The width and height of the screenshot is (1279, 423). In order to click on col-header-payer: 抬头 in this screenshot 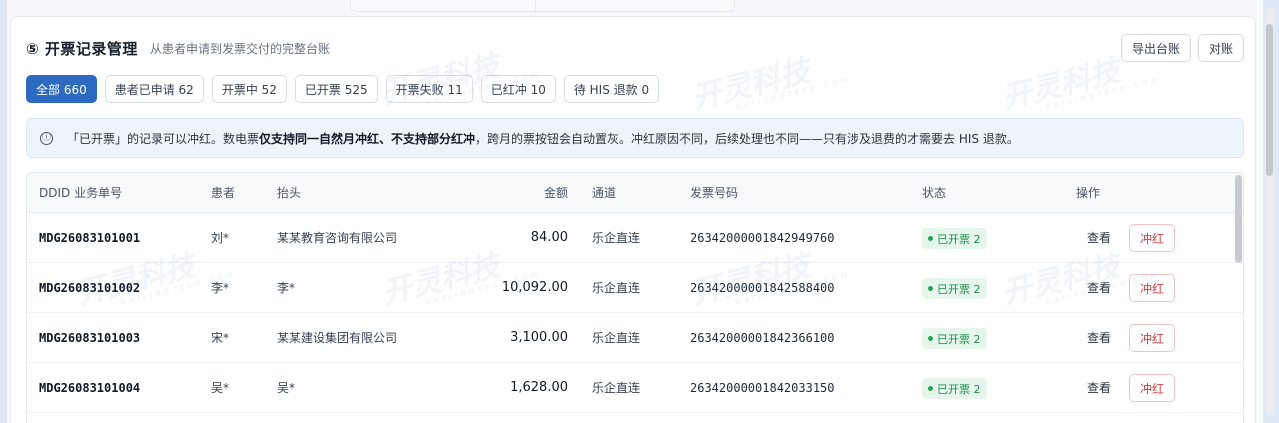, I will do `click(289, 193)`.